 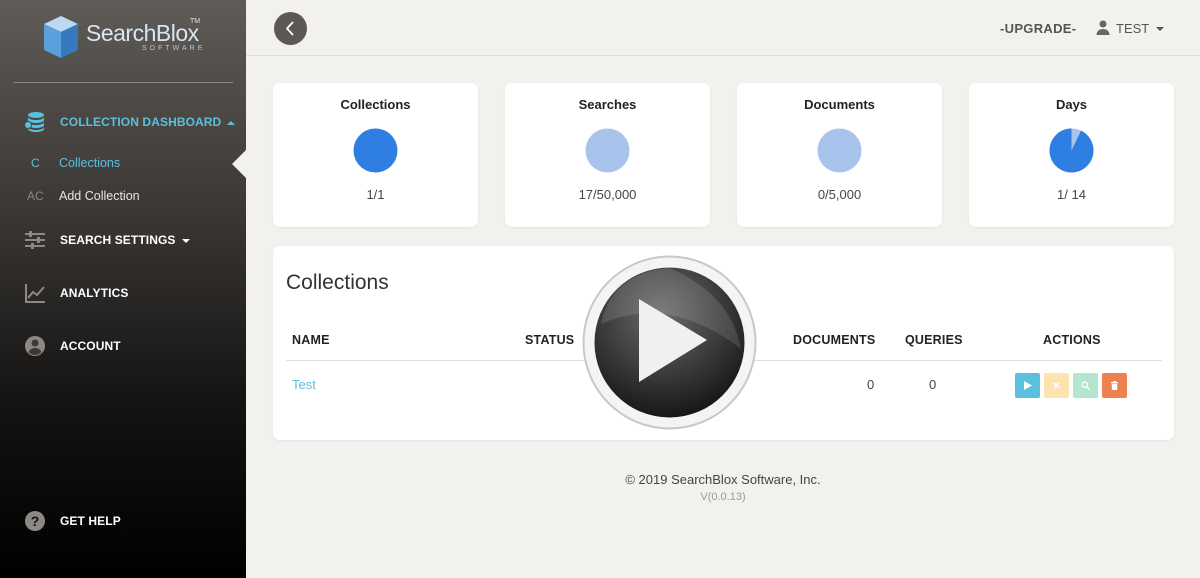 What do you see at coordinates (723, 28) in the screenshot?
I see `top-bar: -UPGRADE- TEST` at bounding box center [723, 28].